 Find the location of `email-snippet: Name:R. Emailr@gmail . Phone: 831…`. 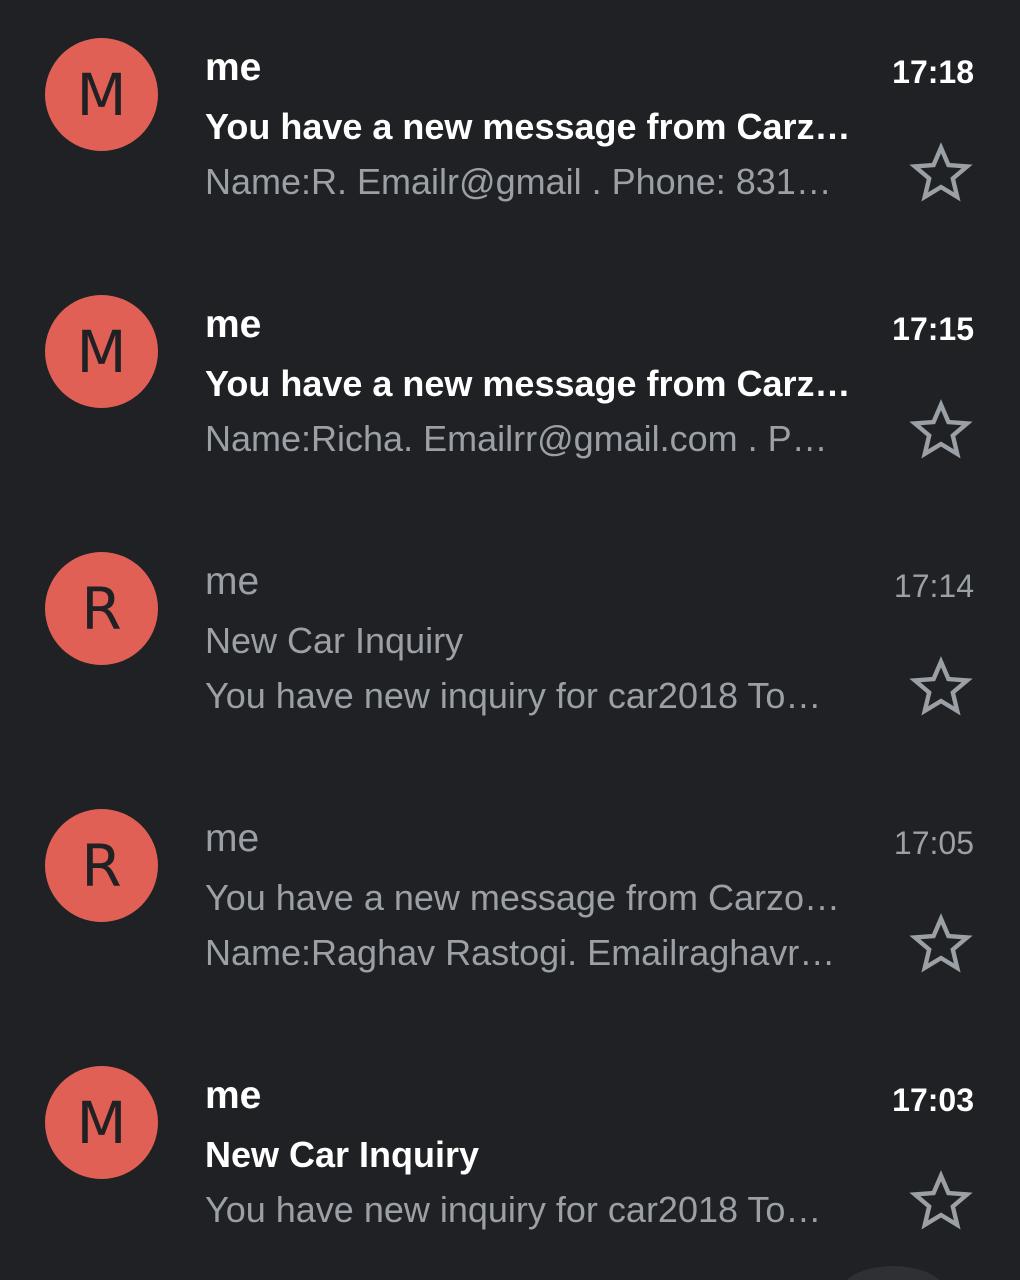

email-snippet: Name:R. Emailr@gmail . Phone: 831… is located at coordinates (518, 181).